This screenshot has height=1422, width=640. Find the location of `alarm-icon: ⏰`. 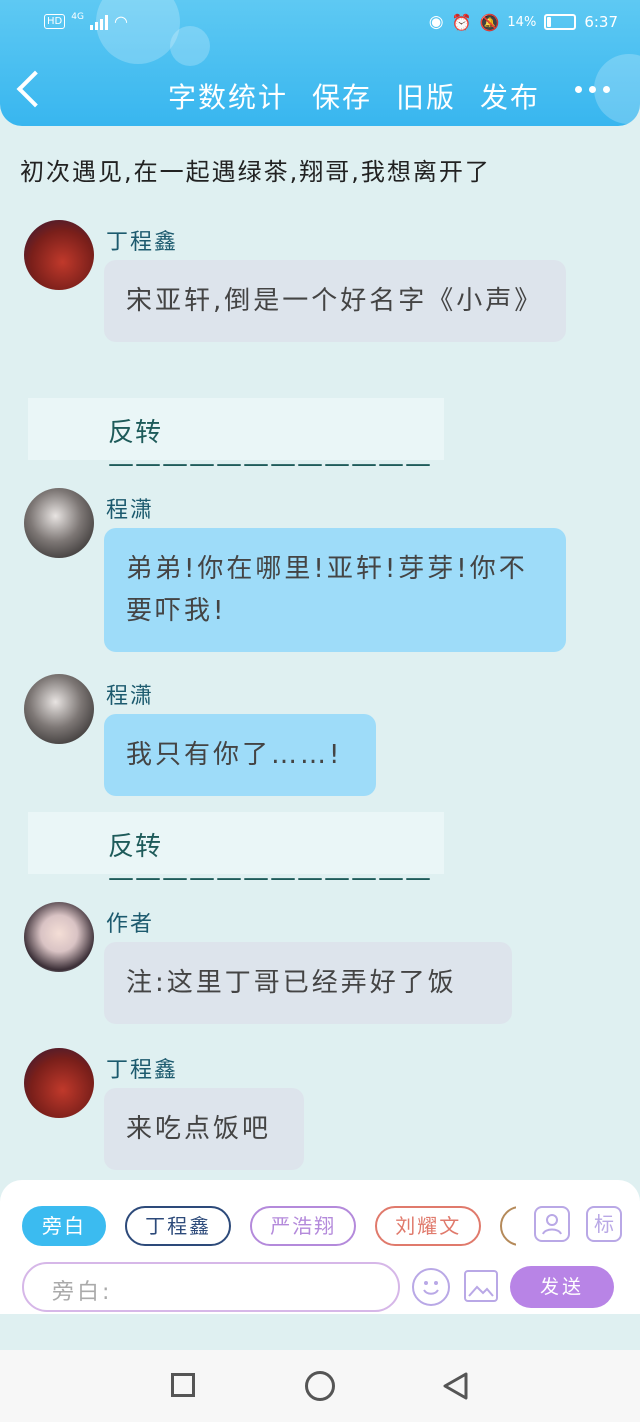

alarm-icon: ⏰ is located at coordinates (461, 22).